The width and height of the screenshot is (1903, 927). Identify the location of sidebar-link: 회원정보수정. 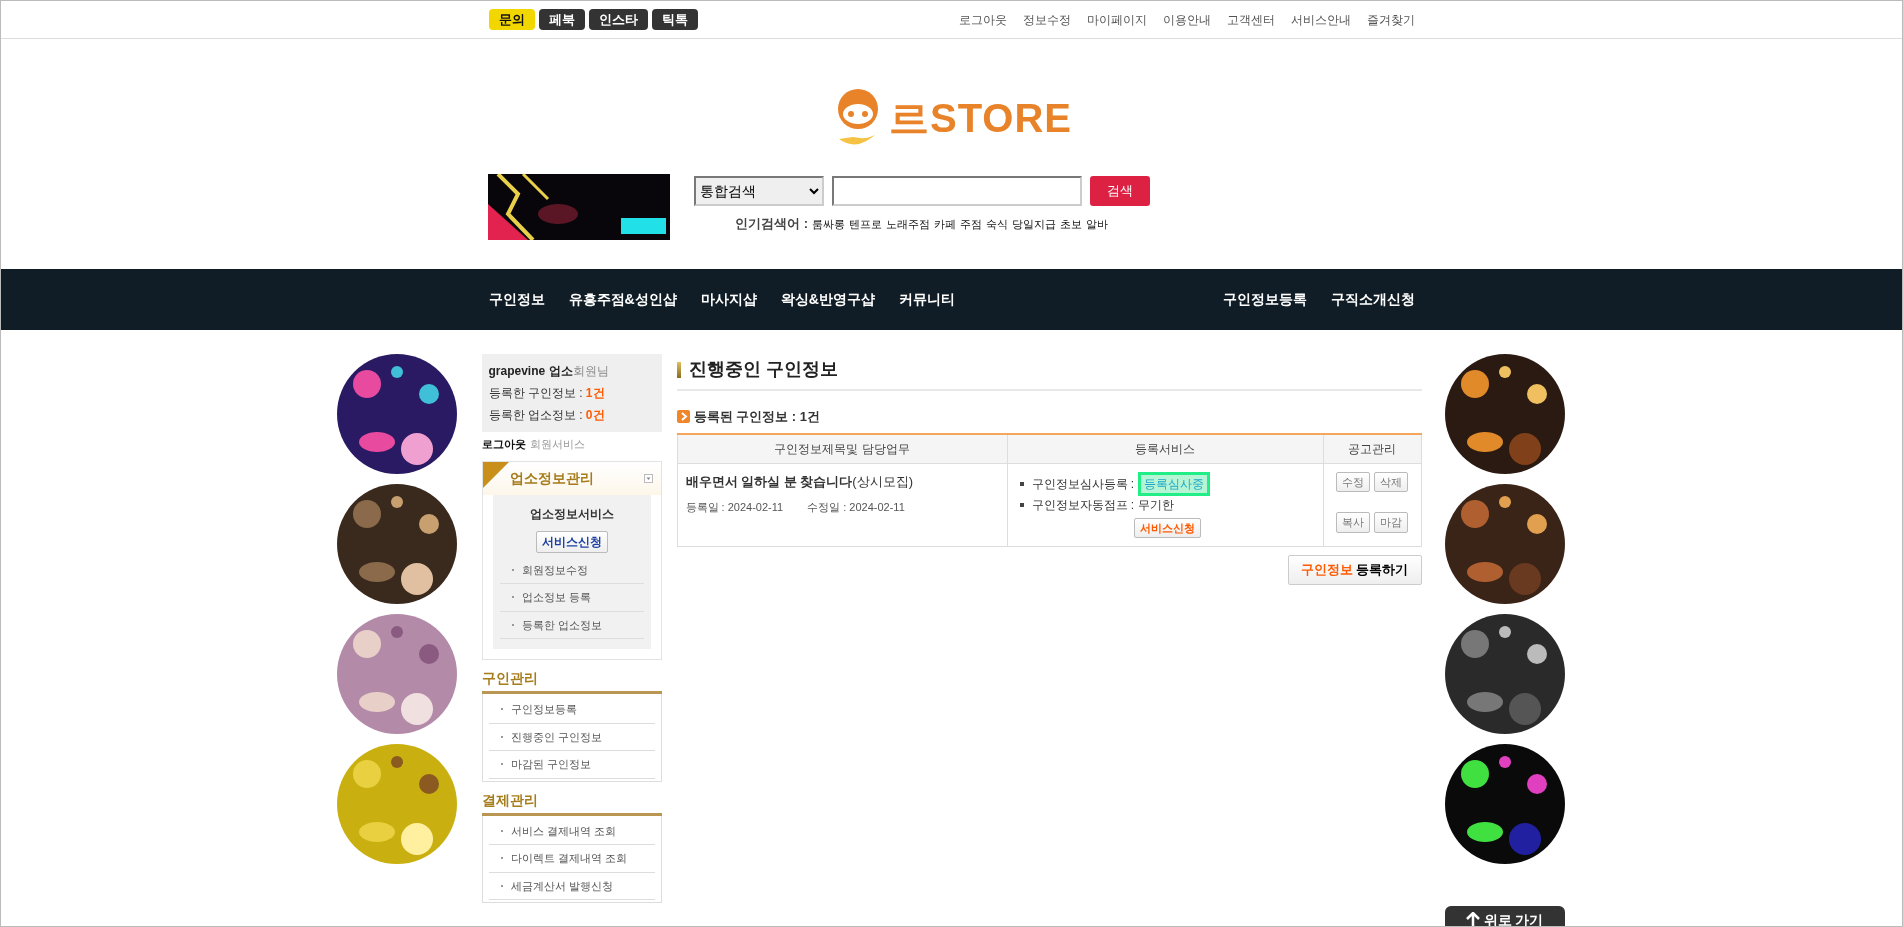
(554, 569).